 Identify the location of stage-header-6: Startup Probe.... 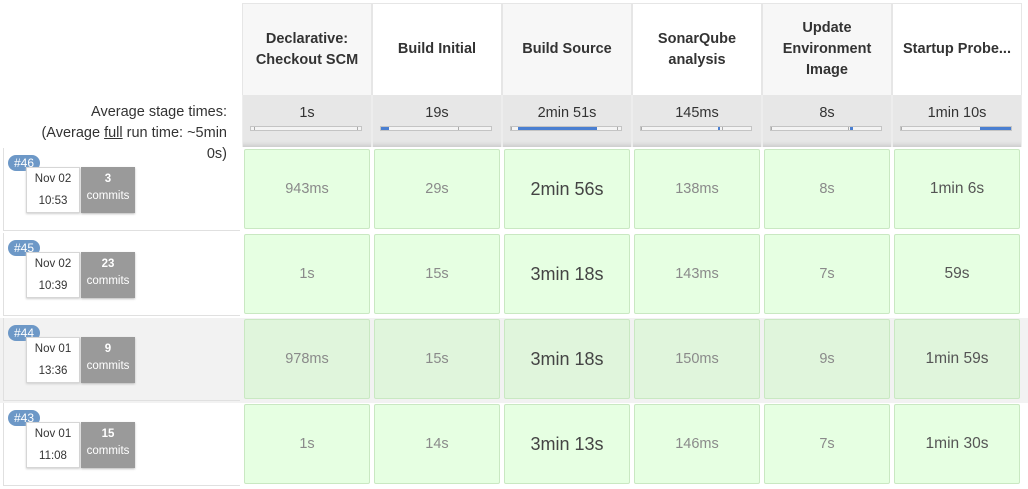
(957, 49).